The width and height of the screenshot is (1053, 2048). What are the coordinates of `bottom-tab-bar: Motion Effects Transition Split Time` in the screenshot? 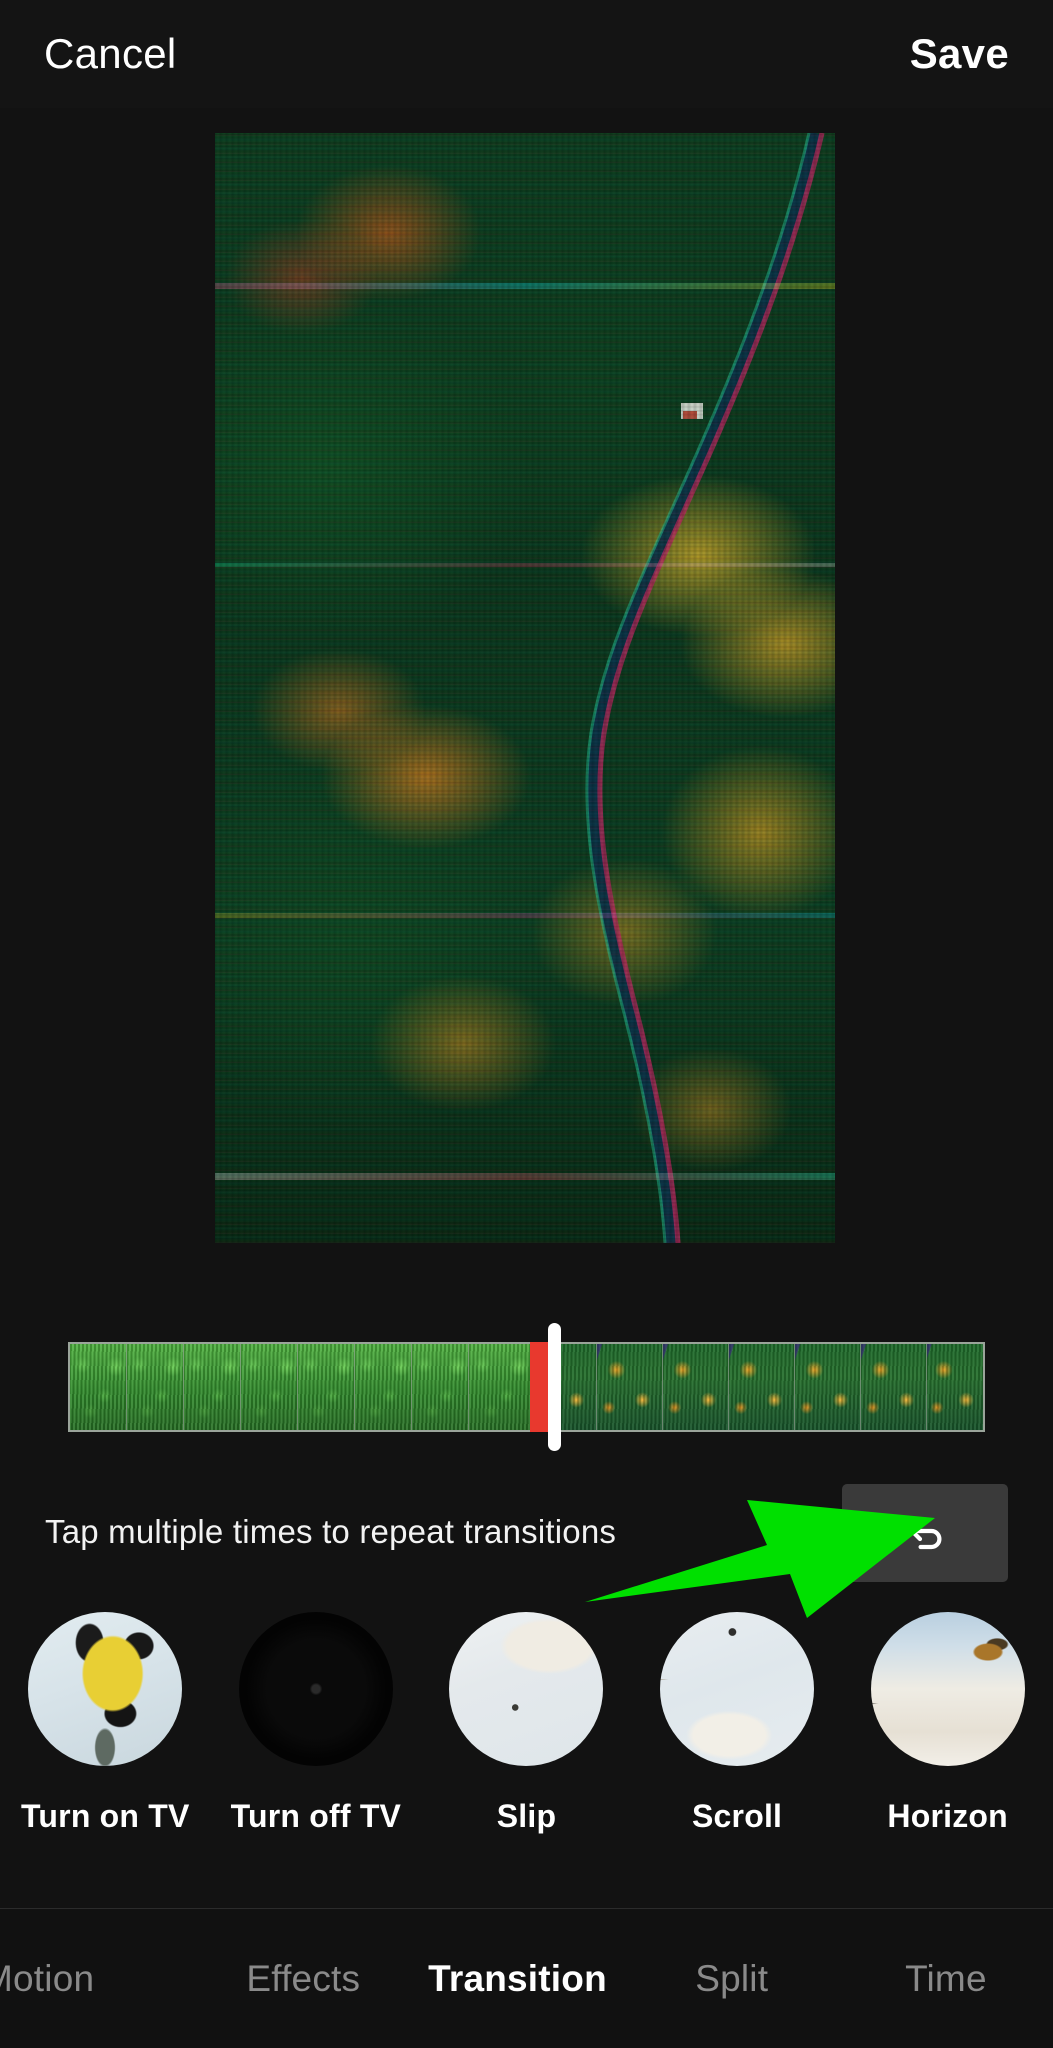 It's located at (526, 1978).